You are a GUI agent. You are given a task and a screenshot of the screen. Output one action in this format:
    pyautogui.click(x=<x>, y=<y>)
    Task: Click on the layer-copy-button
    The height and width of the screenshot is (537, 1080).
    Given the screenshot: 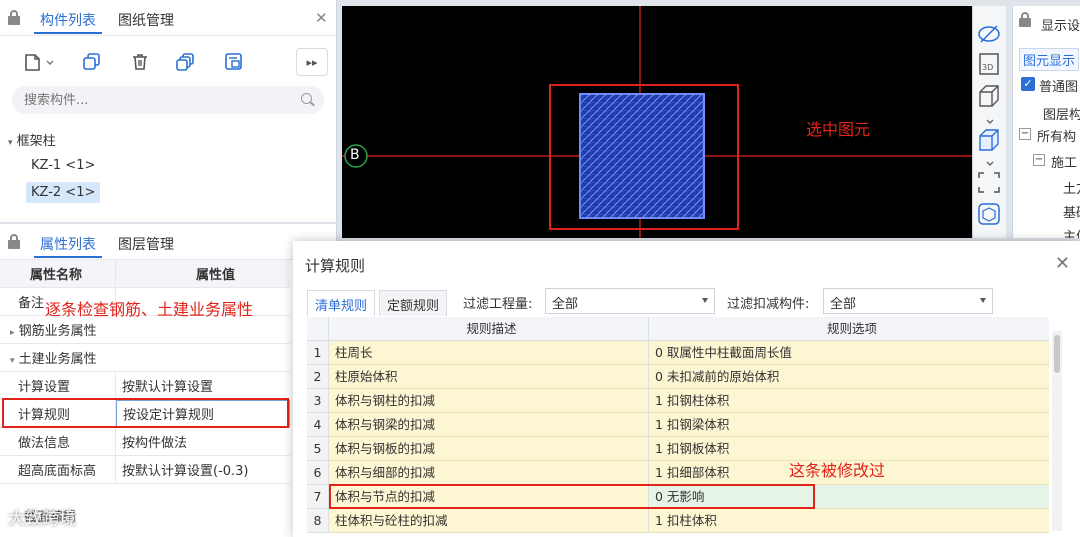 What is the action you would take?
    pyautogui.click(x=186, y=62)
    